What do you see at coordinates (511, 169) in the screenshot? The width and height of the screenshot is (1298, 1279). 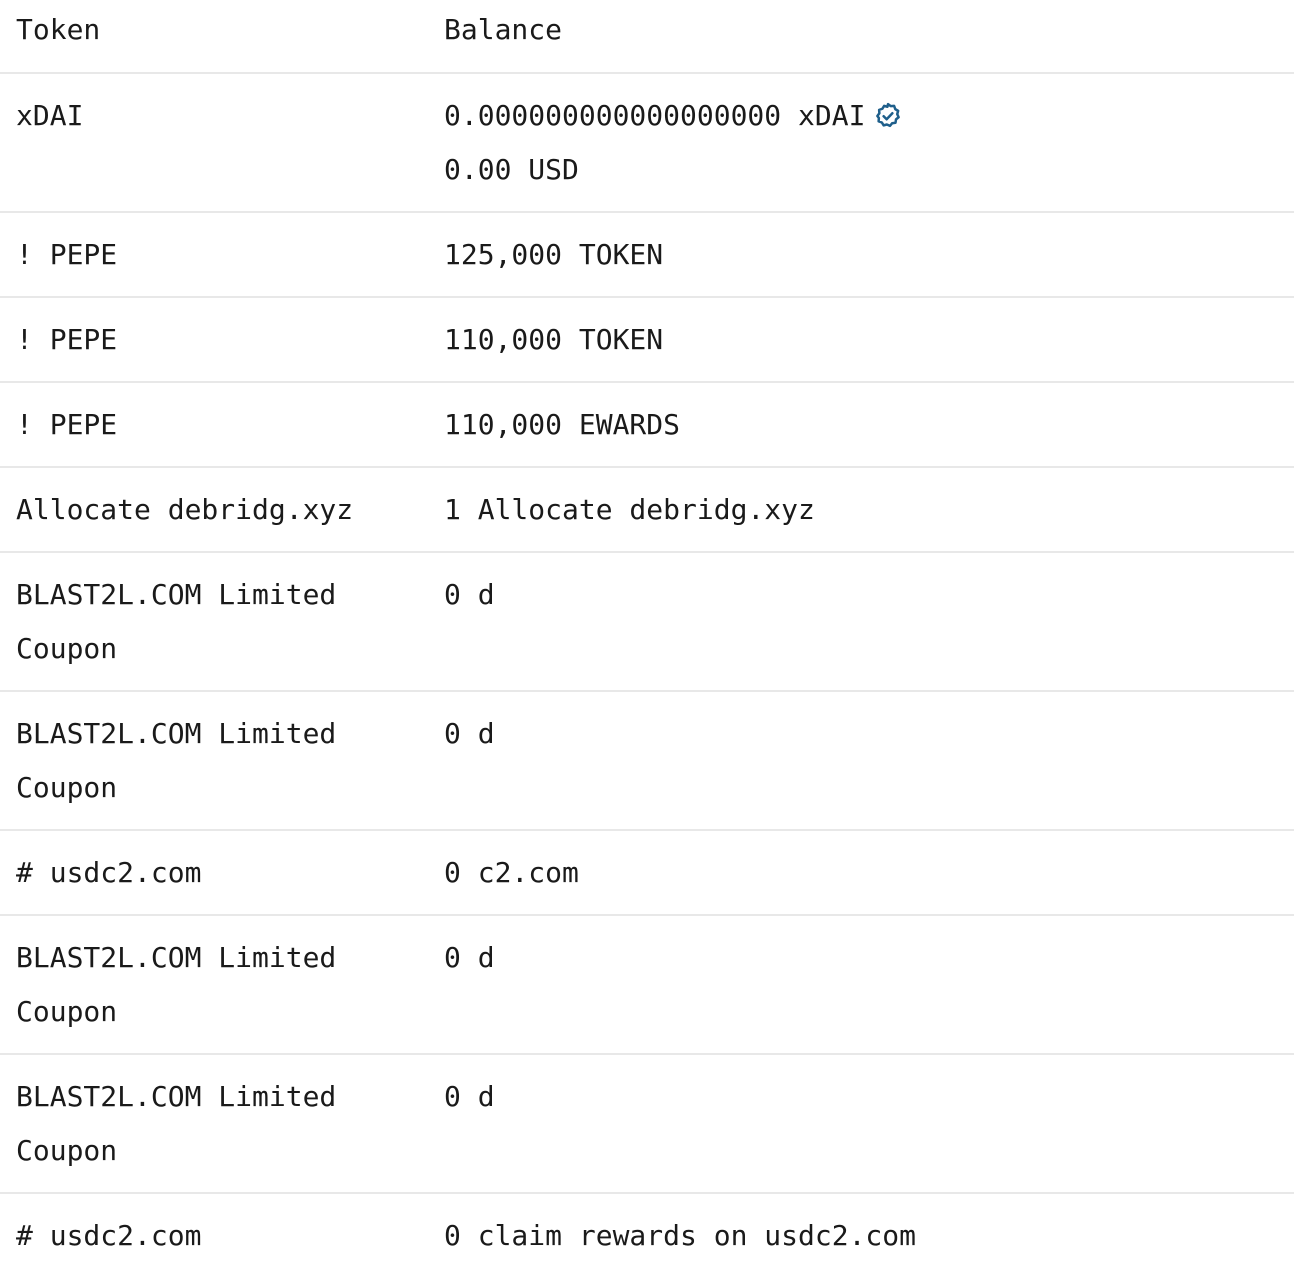 I see `balance-usd: 0.00 USD` at bounding box center [511, 169].